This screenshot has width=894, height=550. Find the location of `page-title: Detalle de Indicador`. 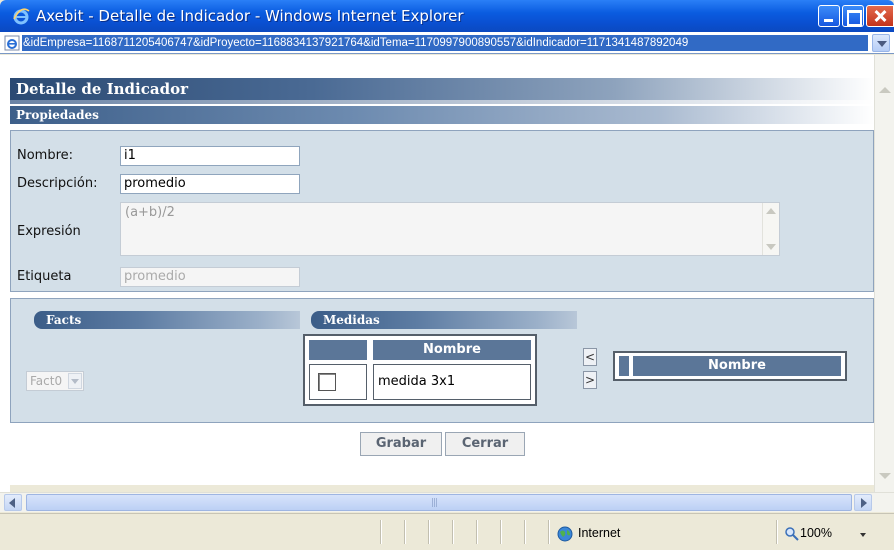

page-title: Detalle de Indicador is located at coordinates (442, 89).